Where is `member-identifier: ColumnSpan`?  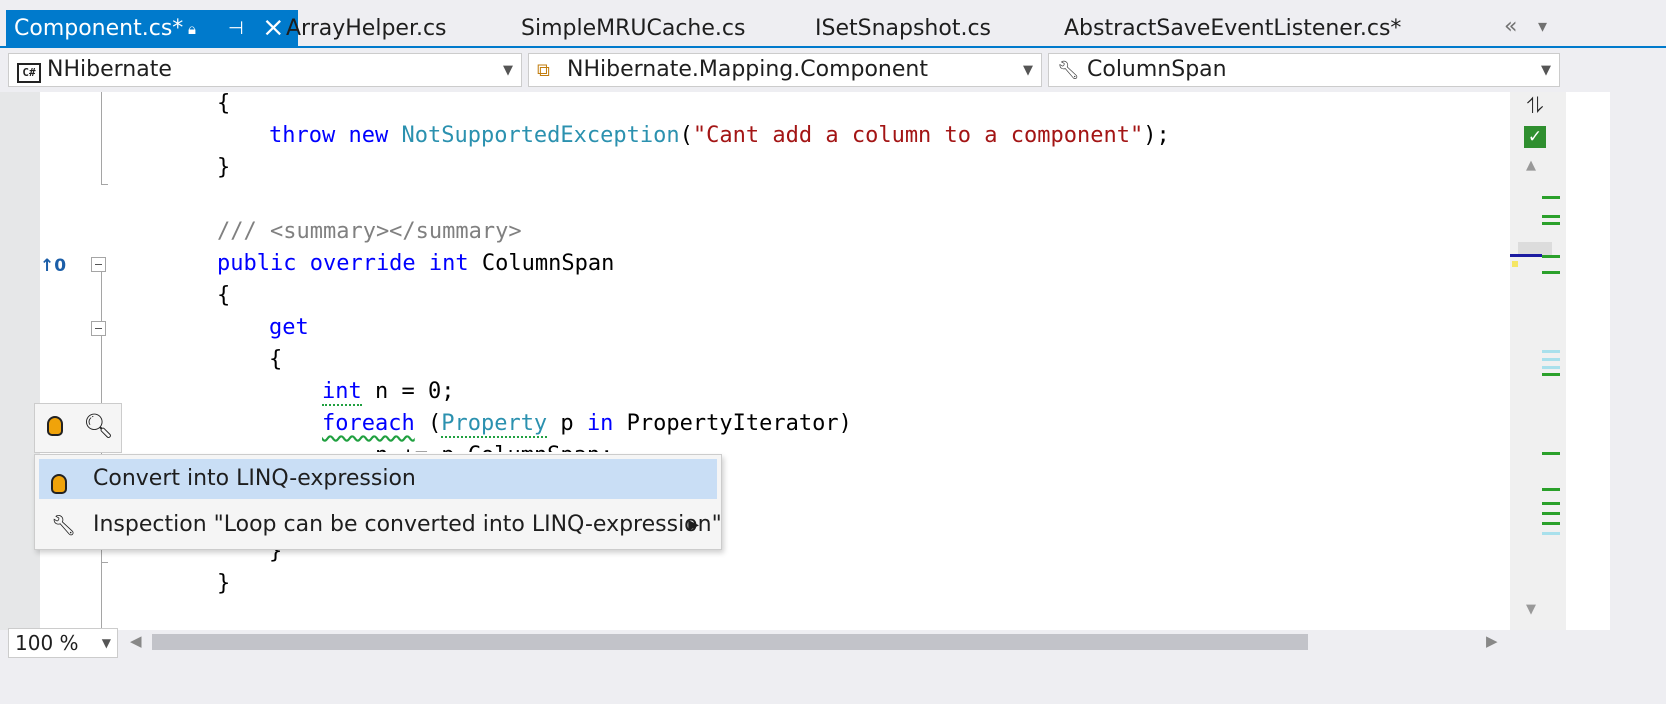 member-identifier: ColumnSpan is located at coordinates (548, 263).